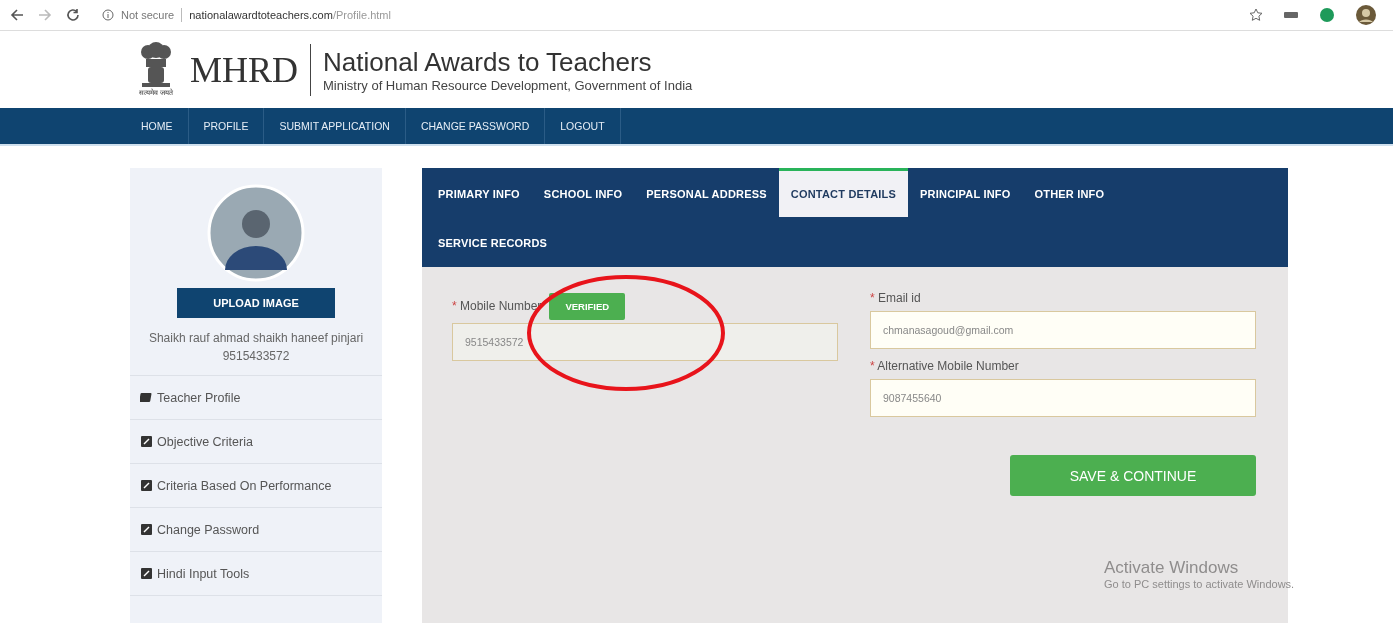 Image resolution: width=1393 pixels, height=623 pixels. What do you see at coordinates (1172, 568) in the screenshot?
I see `activation-title: Activate Windows` at bounding box center [1172, 568].